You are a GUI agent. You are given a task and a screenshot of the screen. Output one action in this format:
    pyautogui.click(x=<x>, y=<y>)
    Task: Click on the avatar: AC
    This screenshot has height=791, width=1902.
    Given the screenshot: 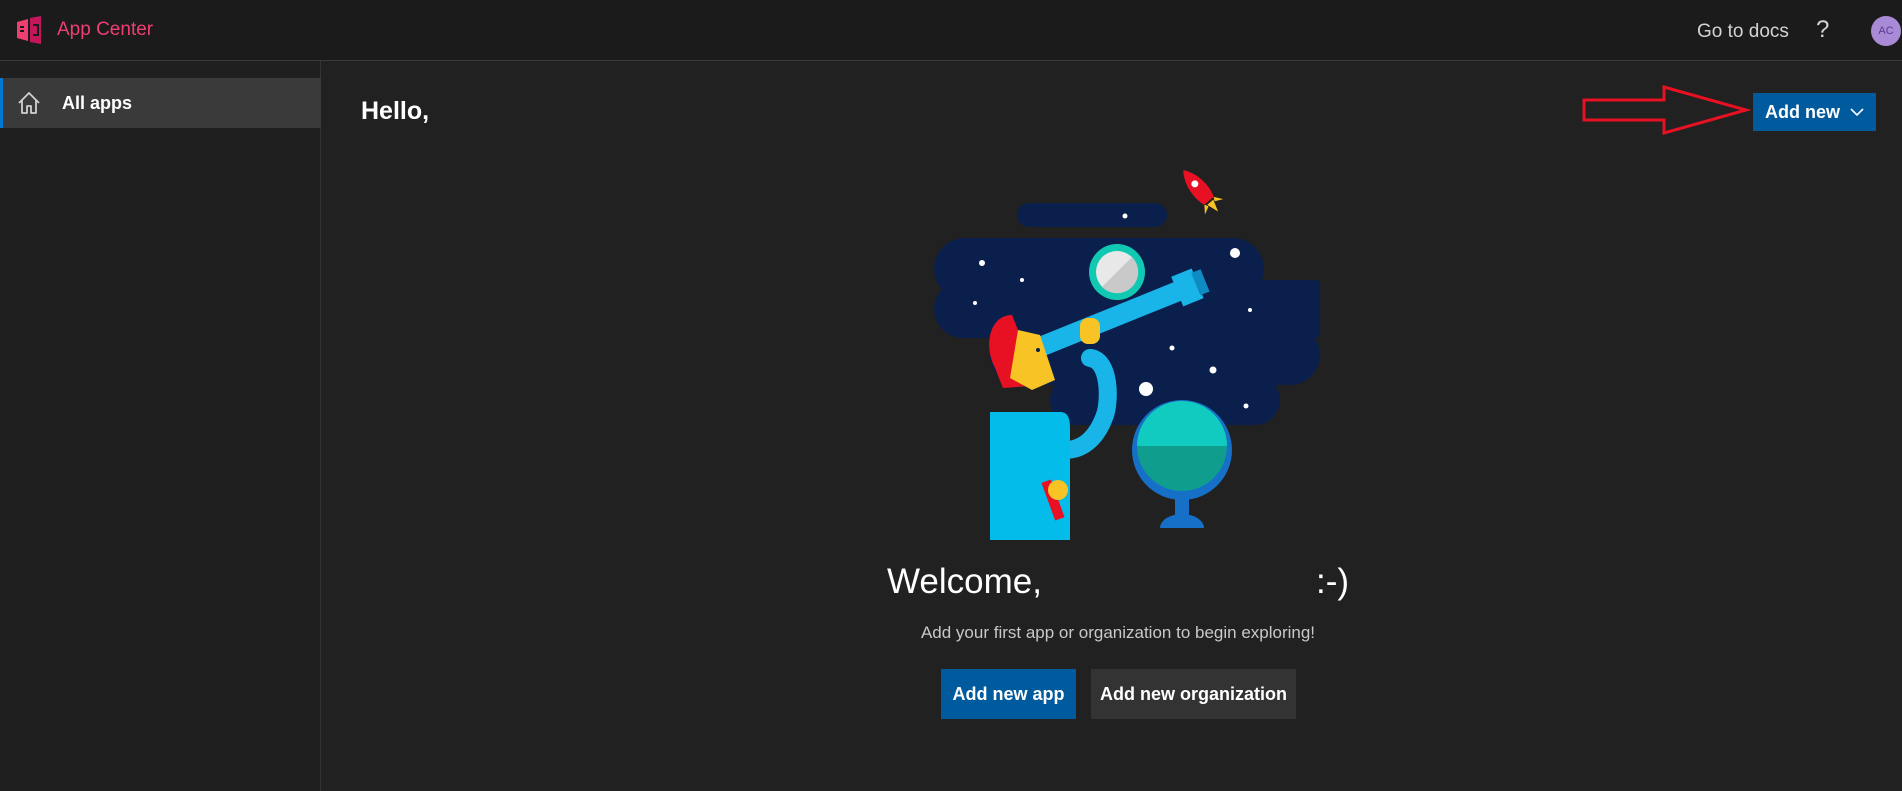 What is the action you would take?
    pyautogui.click(x=1886, y=31)
    